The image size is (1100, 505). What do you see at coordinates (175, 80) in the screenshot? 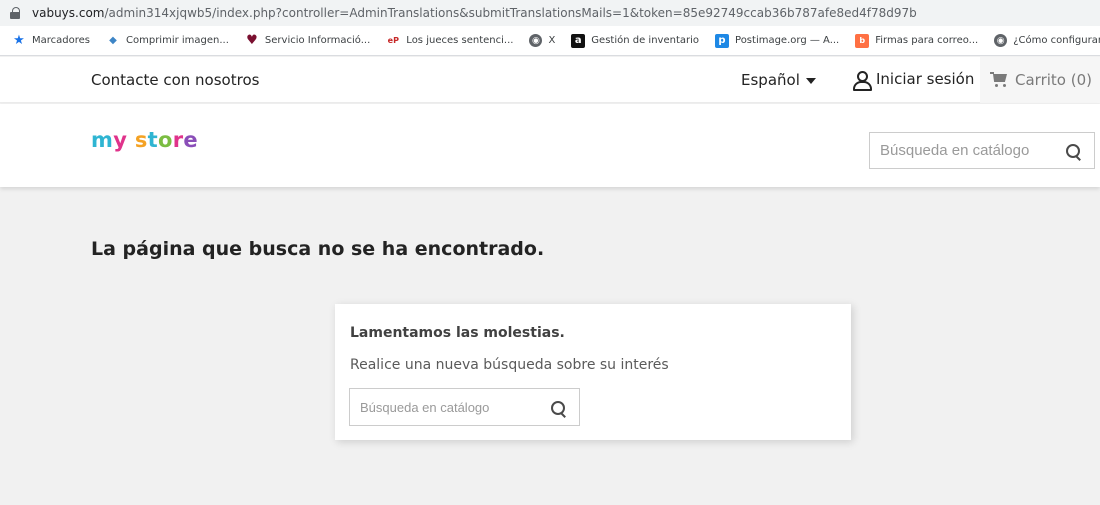
I see `contact-link: Contacte con nosotros` at bounding box center [175, 80].